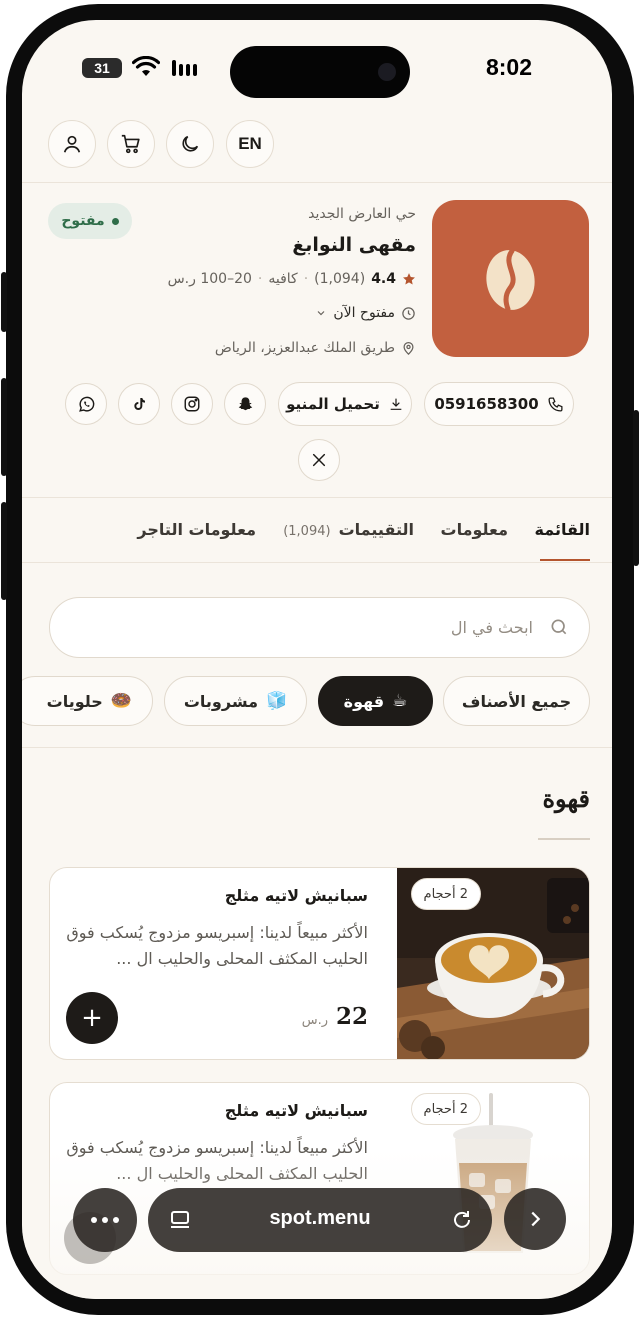  Describe the element at coordinates (317, 562) in the screenshot. I see `tabs-bottom-divider` at that location.